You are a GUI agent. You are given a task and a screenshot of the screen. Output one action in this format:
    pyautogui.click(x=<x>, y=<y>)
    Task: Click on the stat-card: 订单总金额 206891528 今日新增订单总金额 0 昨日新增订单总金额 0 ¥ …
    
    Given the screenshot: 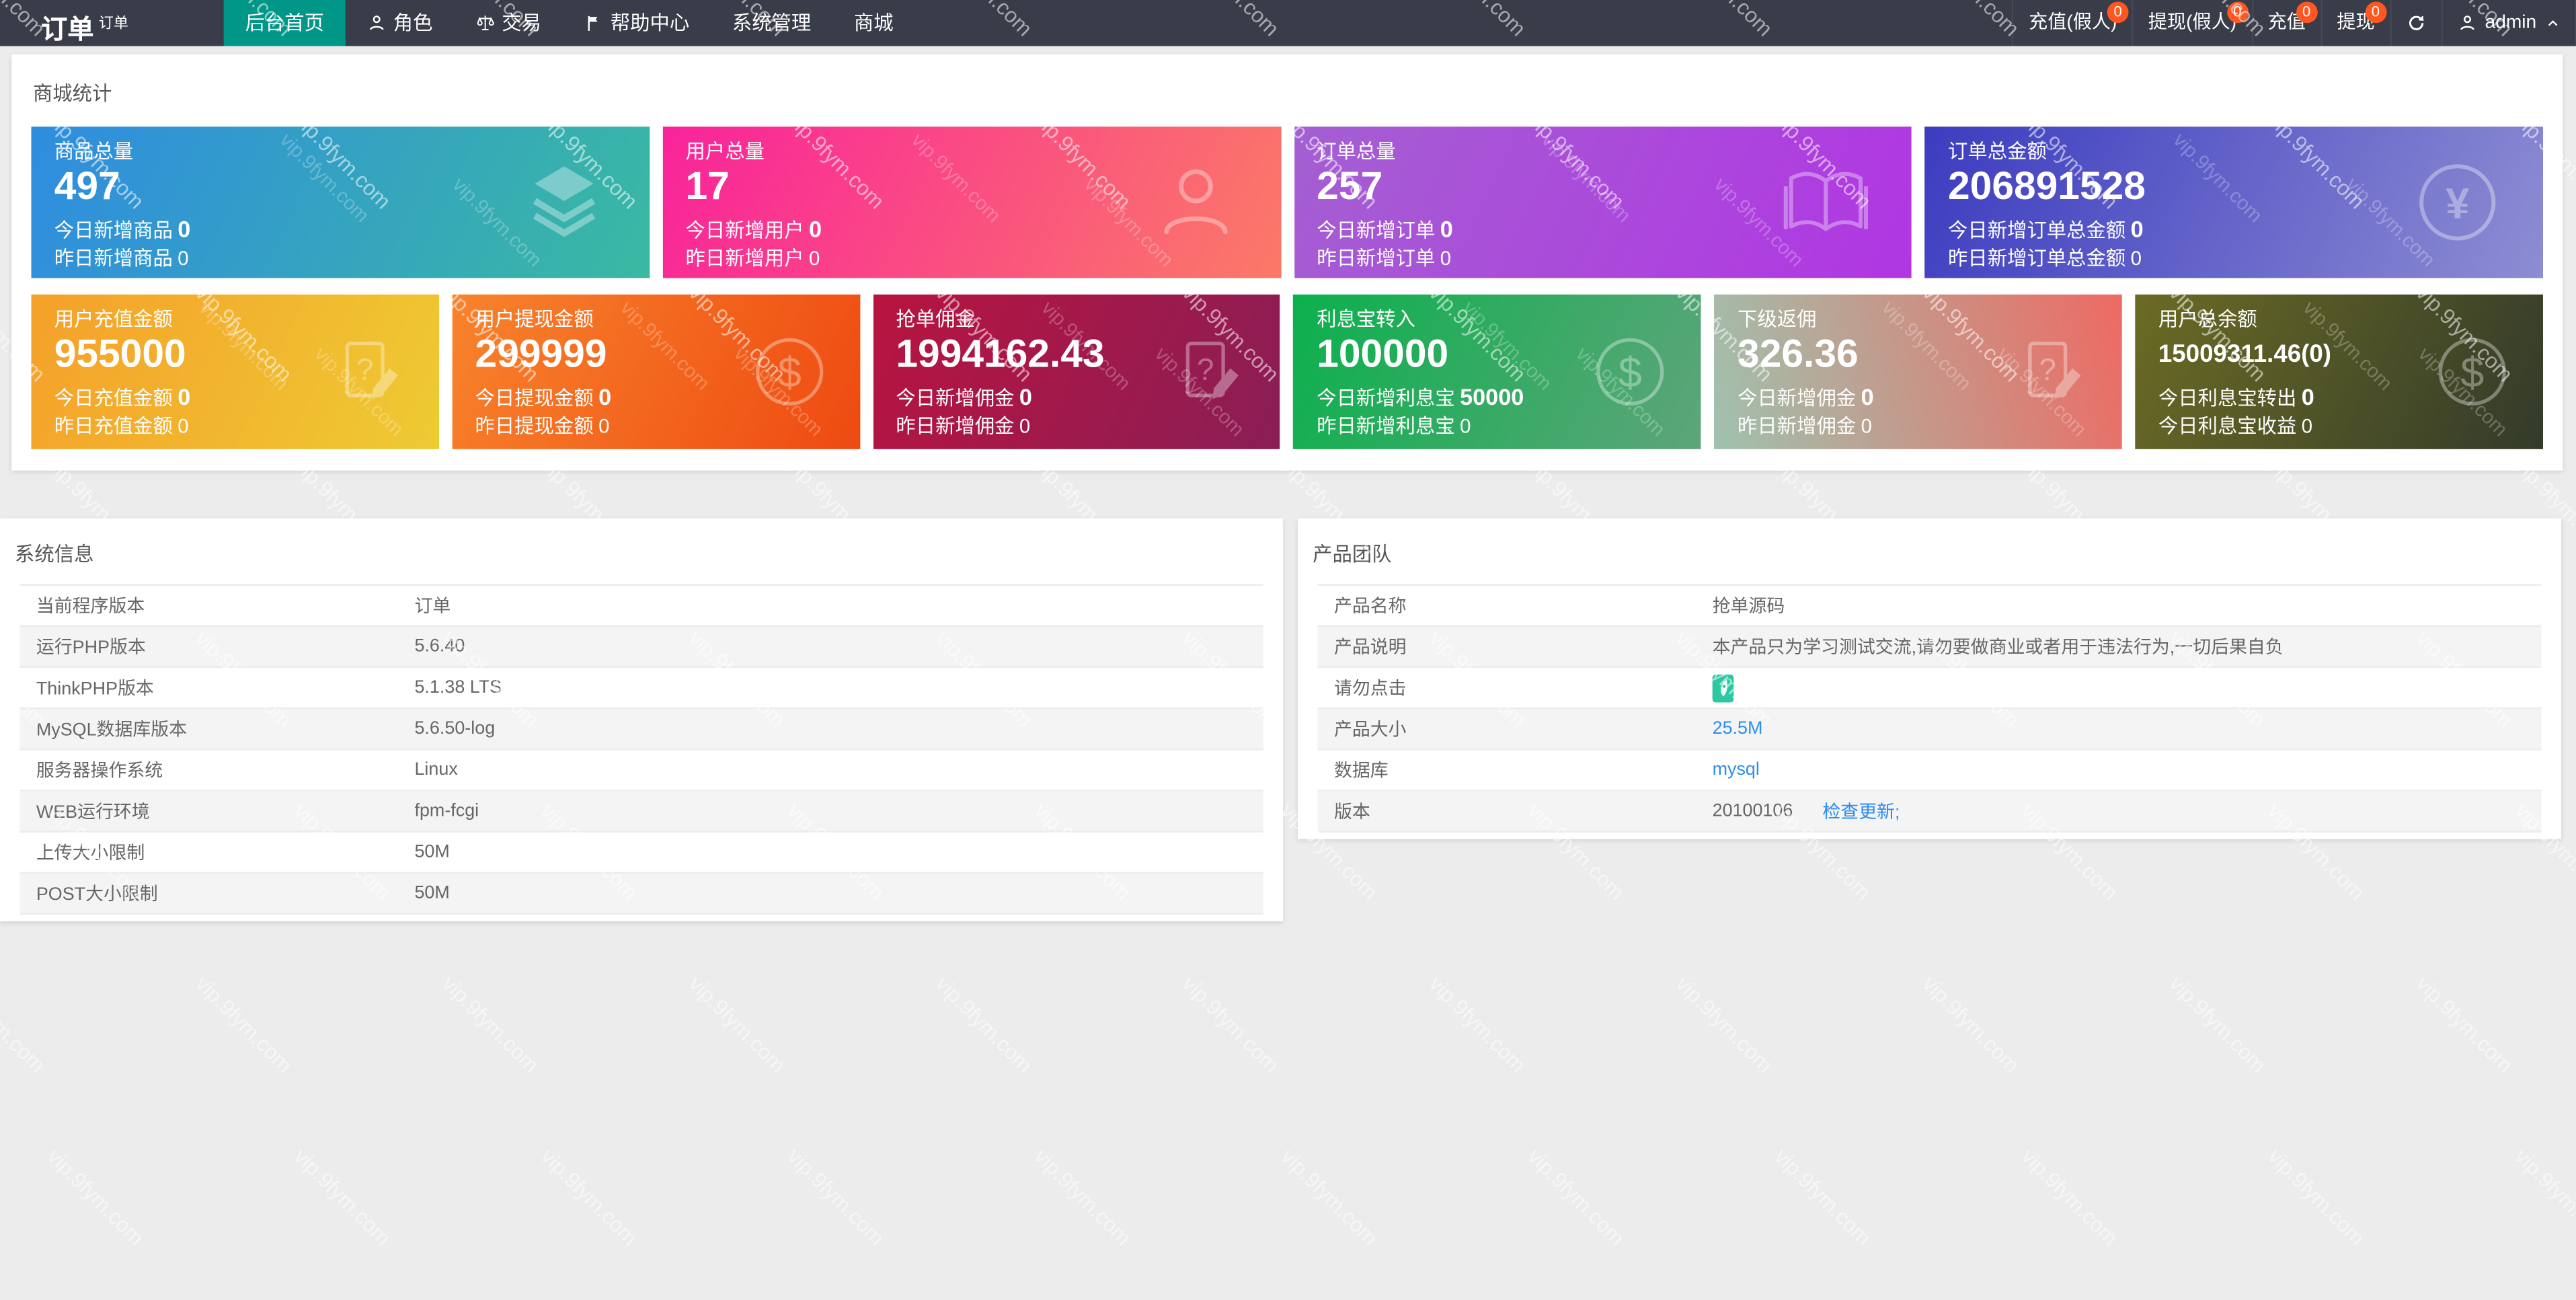 What is the action you would take?
    pyautogui.click(x=2234, y=202)
    